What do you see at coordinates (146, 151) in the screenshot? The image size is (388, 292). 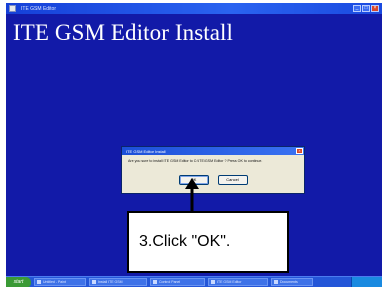 I see `dialog-title: ITE GSM Editor Install` at bounding box center [146, 151].